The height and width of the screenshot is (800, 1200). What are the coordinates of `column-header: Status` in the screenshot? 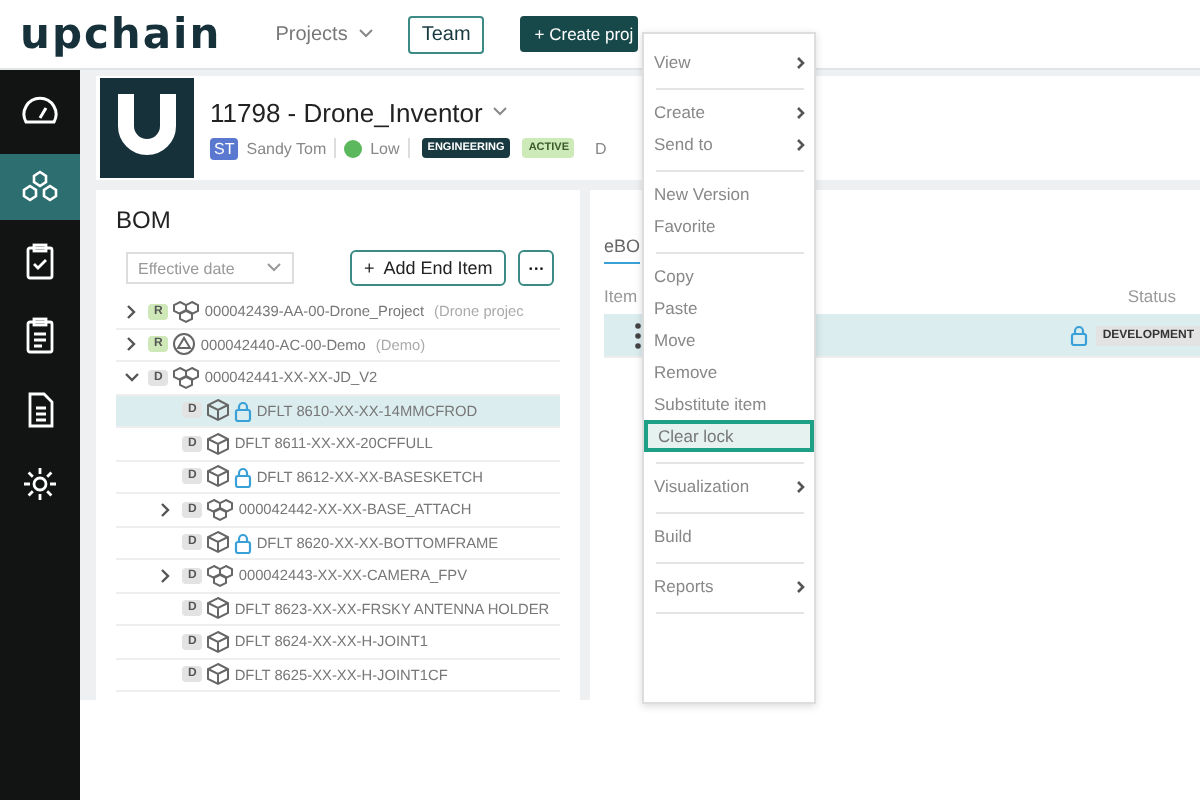 It's located at (1151, 296).